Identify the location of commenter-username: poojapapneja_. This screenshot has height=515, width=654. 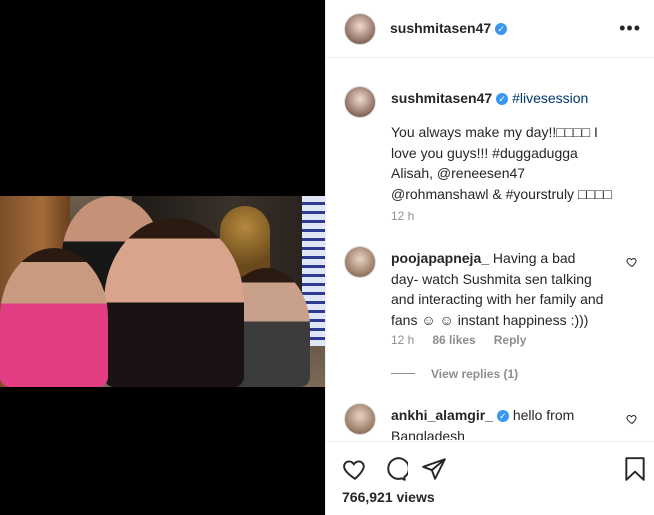
(440, 258).